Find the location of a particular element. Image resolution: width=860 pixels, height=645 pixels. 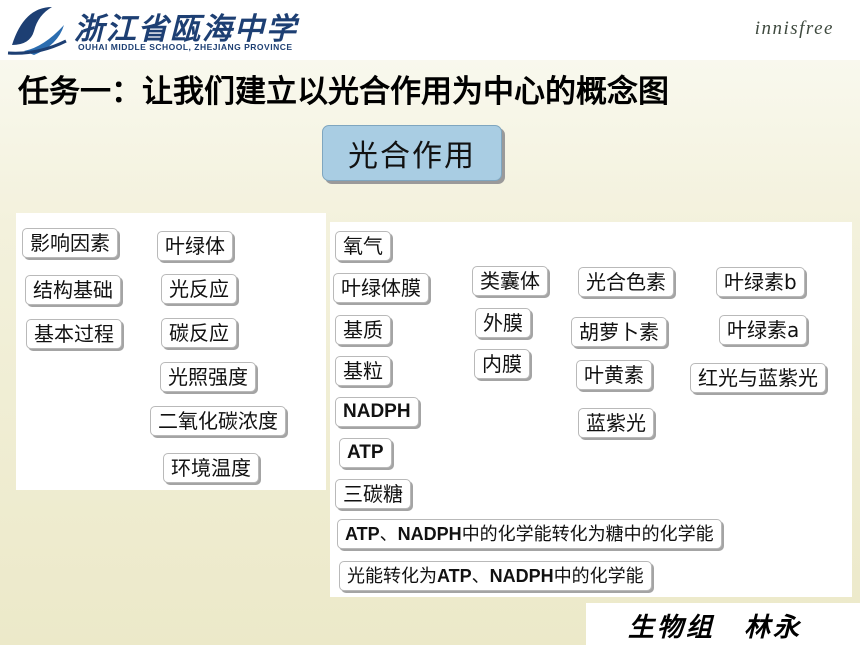

term-carbon-reaction: 碳反应 is located at coordinates (199, 333).